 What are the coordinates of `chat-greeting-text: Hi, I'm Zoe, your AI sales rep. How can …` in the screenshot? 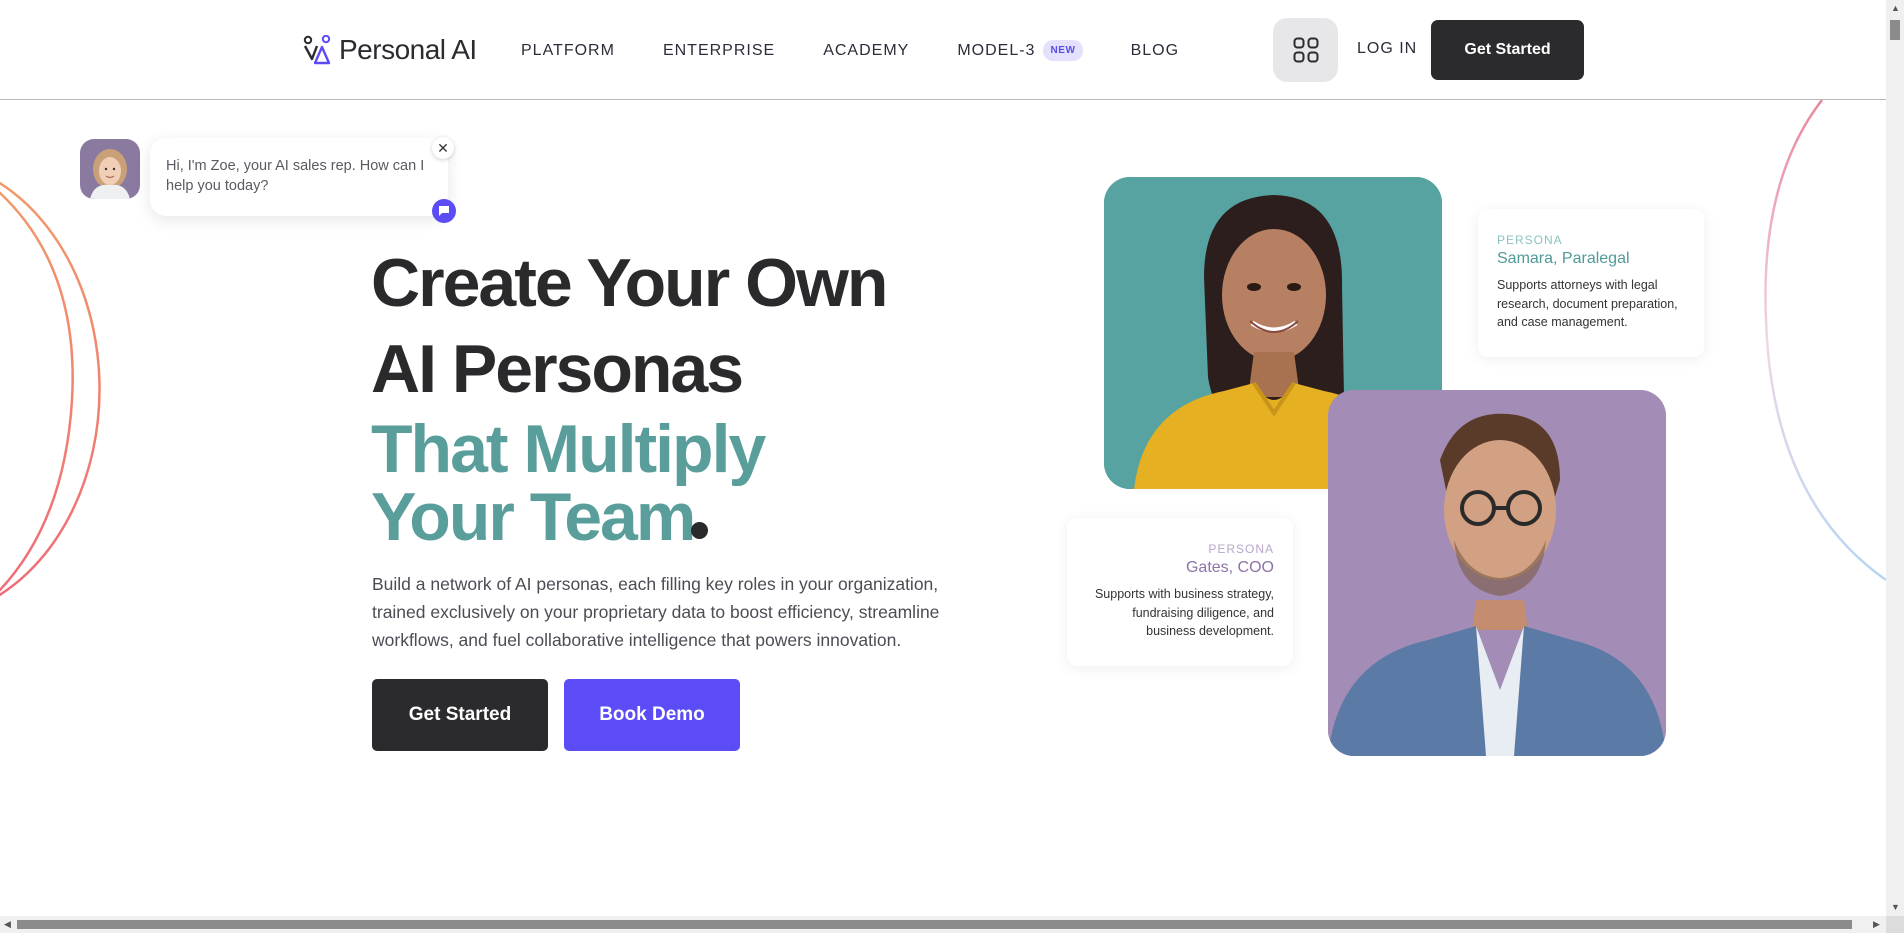 It's located at (295, 176).